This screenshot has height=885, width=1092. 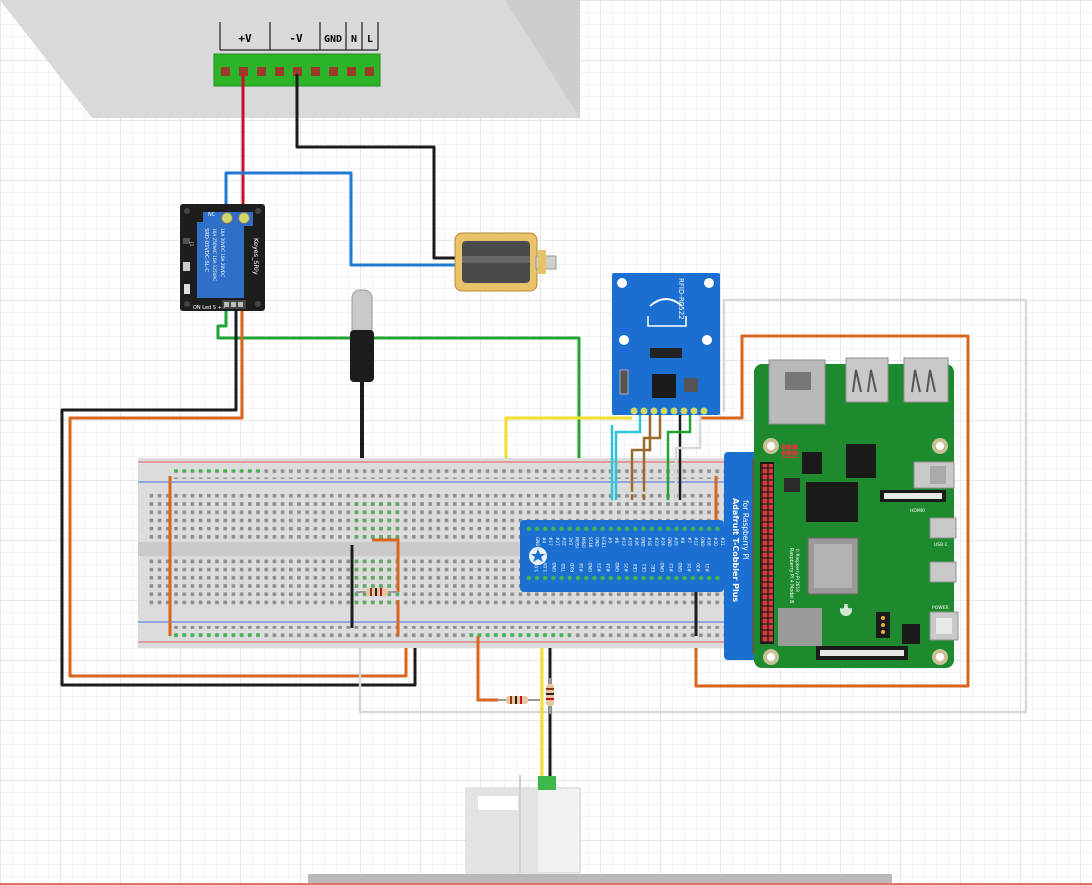 What do you see at coordinates (572, 567) in the screenshot?
I see `cobbler-bottom-pin-label: RXD` at bounding box center [572, 567].